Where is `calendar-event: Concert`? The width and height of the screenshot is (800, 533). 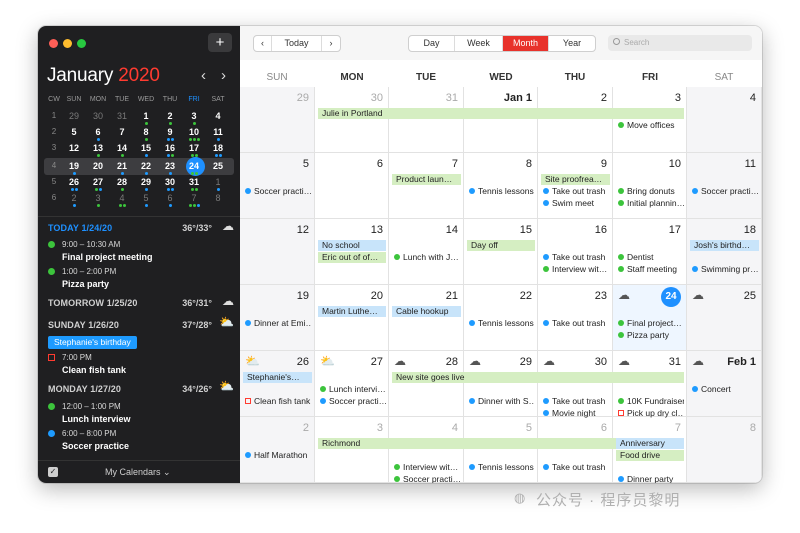
calendar-event: Concert is located at coordinates (725, 389).